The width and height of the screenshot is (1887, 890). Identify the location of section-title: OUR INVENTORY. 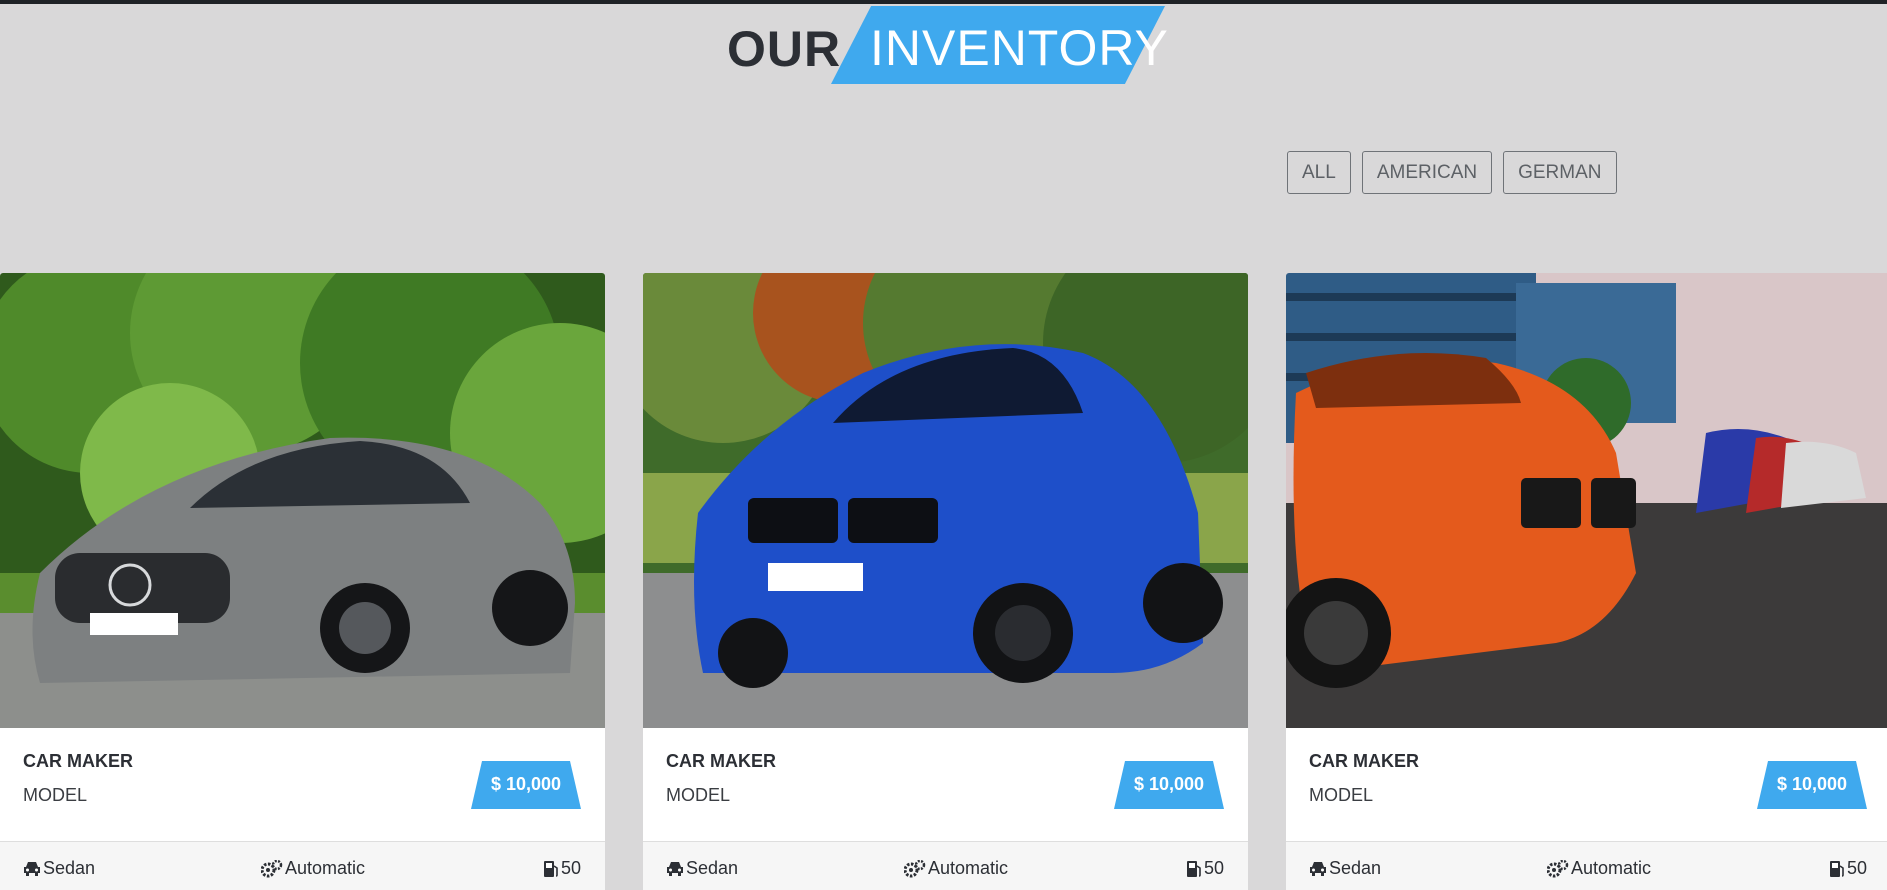
(962, 45).